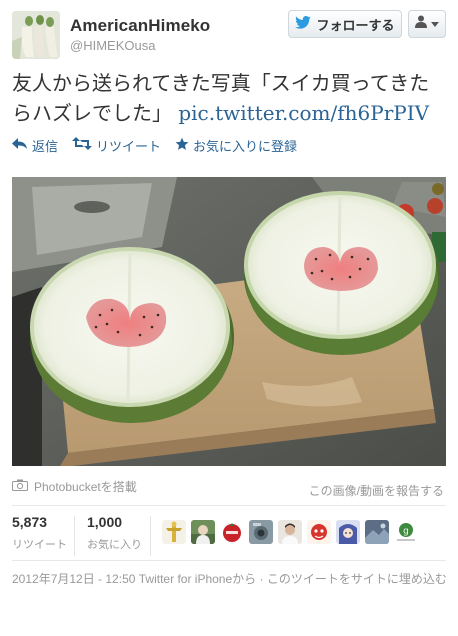 The image size is (458, 636). Describe the element at coordinates (355, 25) in the screenshot. I see `follow-button-label: フォローする` at that location.